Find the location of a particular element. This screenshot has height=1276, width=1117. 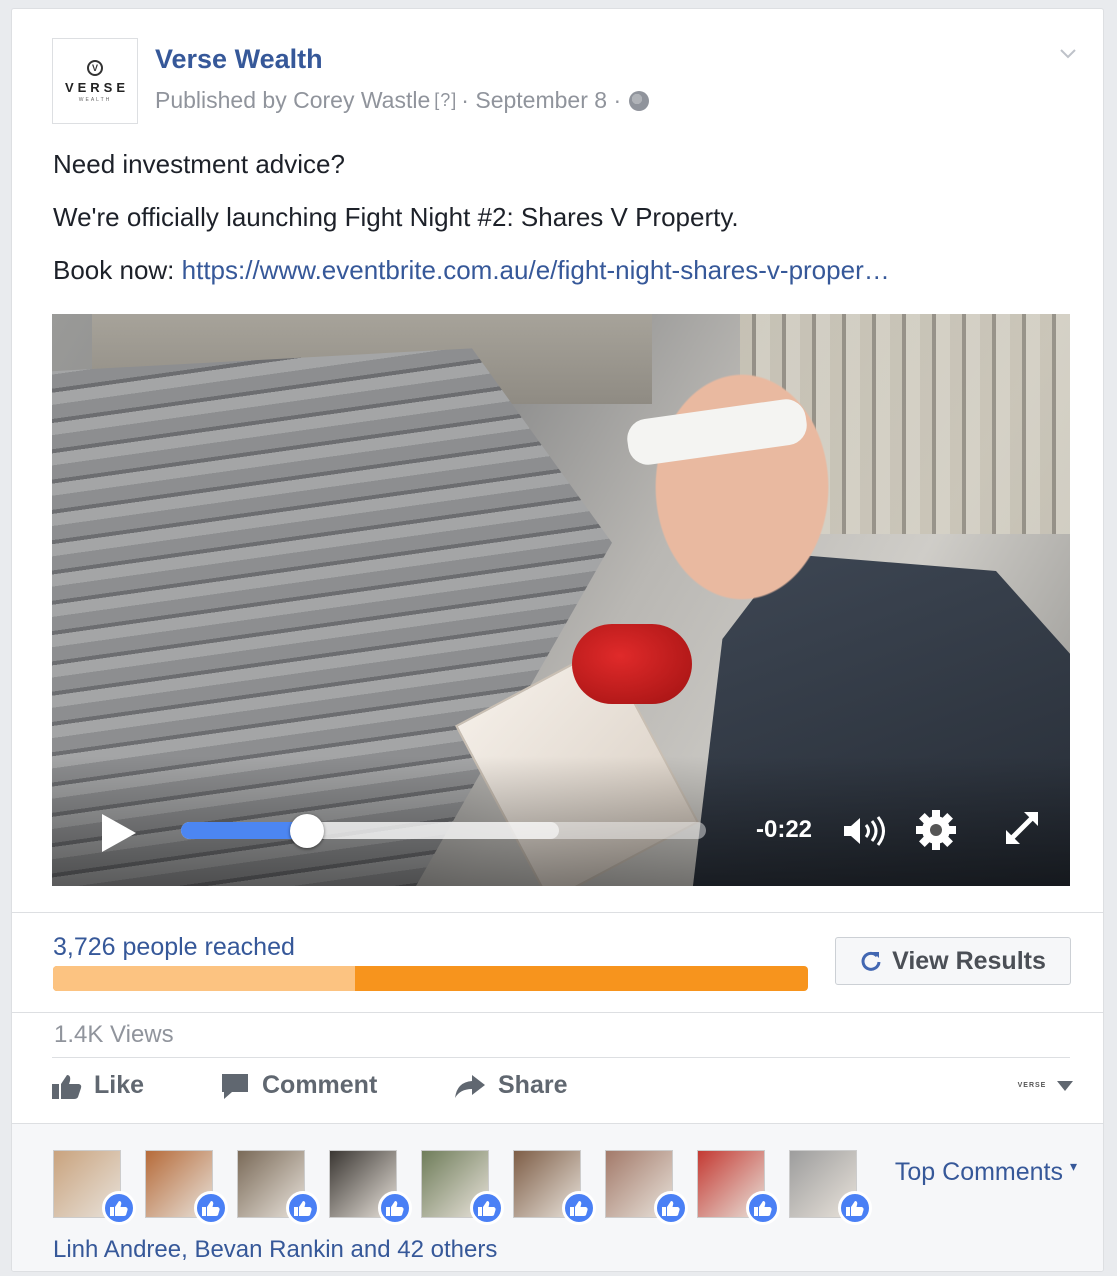

view-results-button: View Results is located at coordinates (953, 961).